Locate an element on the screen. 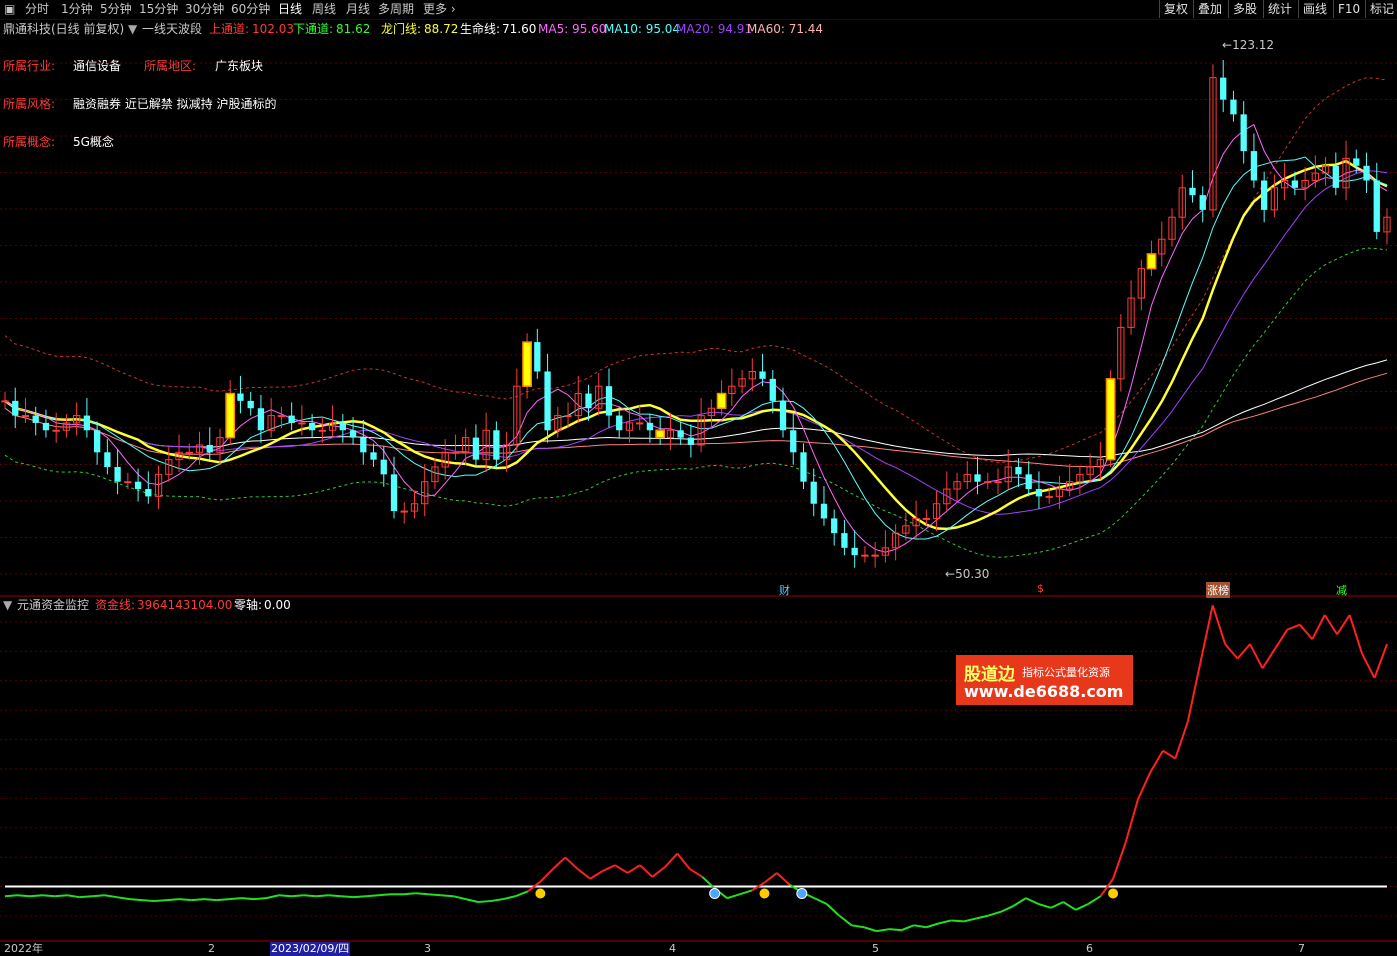  event-marker-finance: 财 is located at coordinates (784, 590).